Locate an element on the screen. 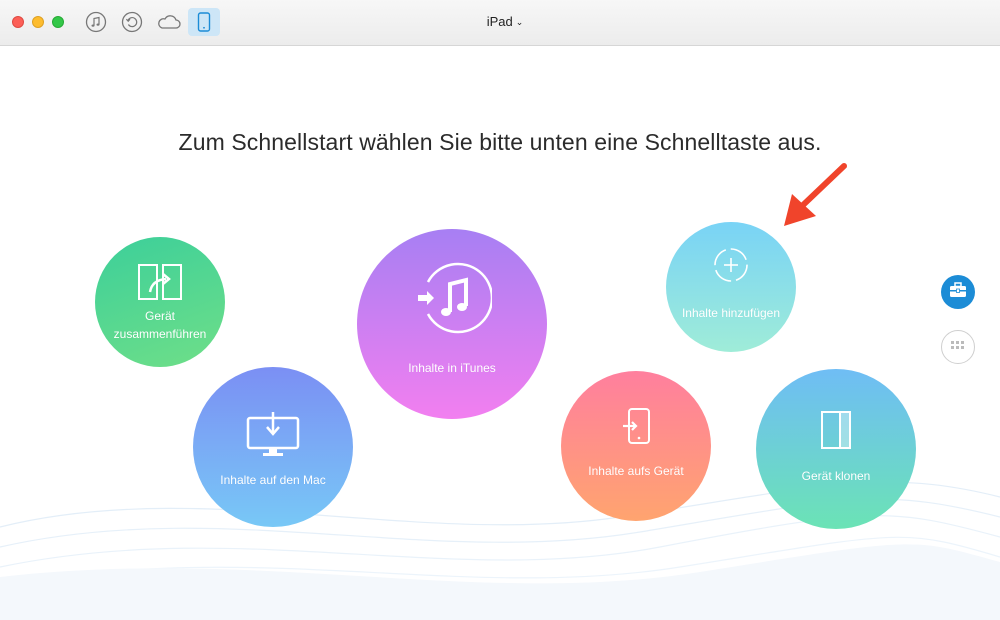 The width and height of the screenshot is (1000, 620). merge-devices-label-line2: zusammenführen is located at coordinates (160, 333).